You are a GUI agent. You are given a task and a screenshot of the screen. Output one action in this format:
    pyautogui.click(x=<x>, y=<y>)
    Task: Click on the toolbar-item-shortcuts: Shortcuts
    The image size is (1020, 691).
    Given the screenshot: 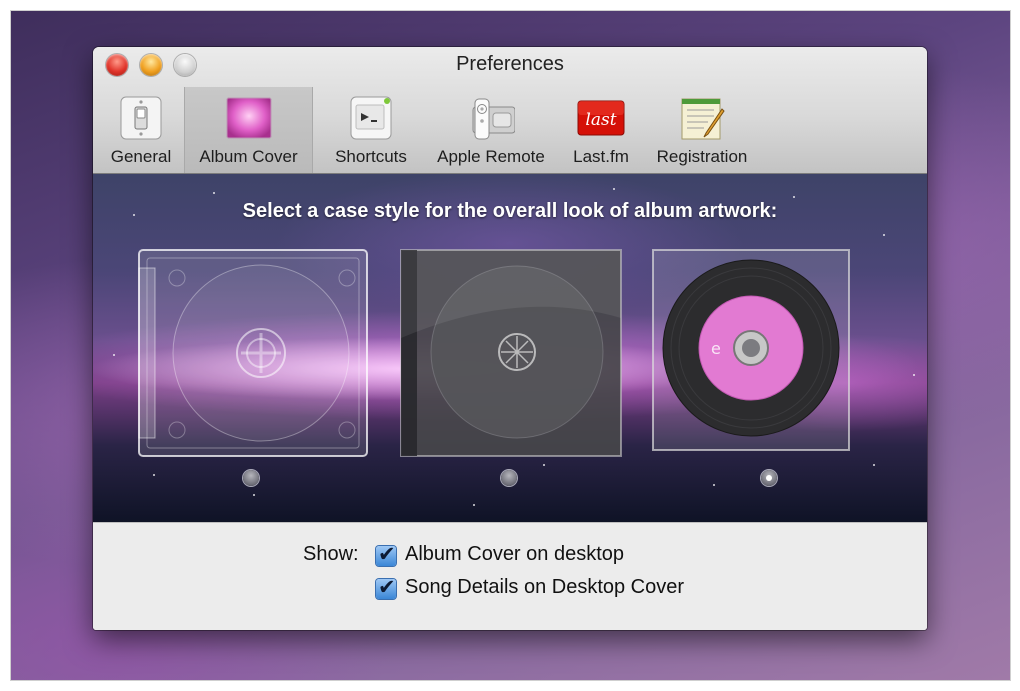 What is the action you would take?
    pyautogui.click(x=371, y=130)
    